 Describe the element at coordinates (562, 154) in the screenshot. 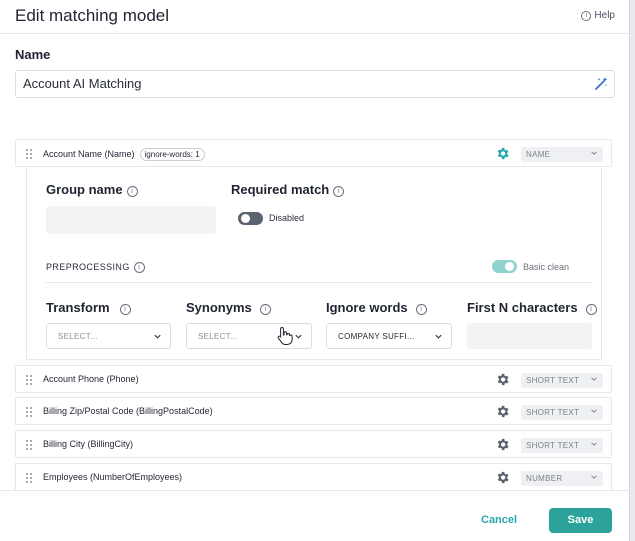

I see `field-type-select: NAME` at that location.